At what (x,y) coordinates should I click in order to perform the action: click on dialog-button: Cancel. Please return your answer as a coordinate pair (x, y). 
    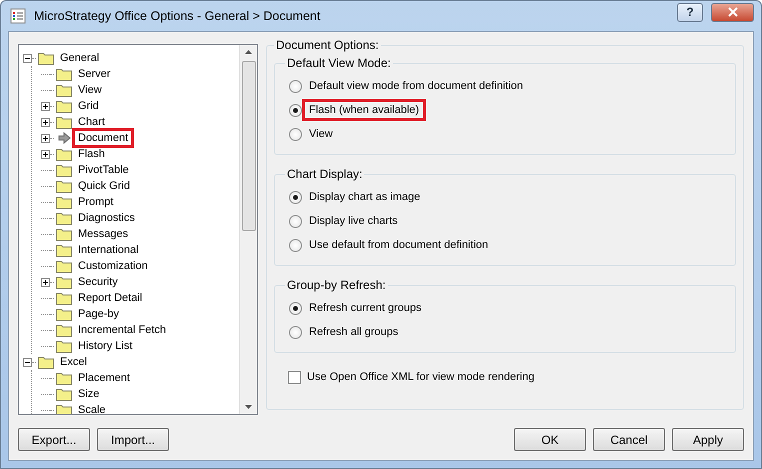
    Looking at the image, I should click on (629, 439).